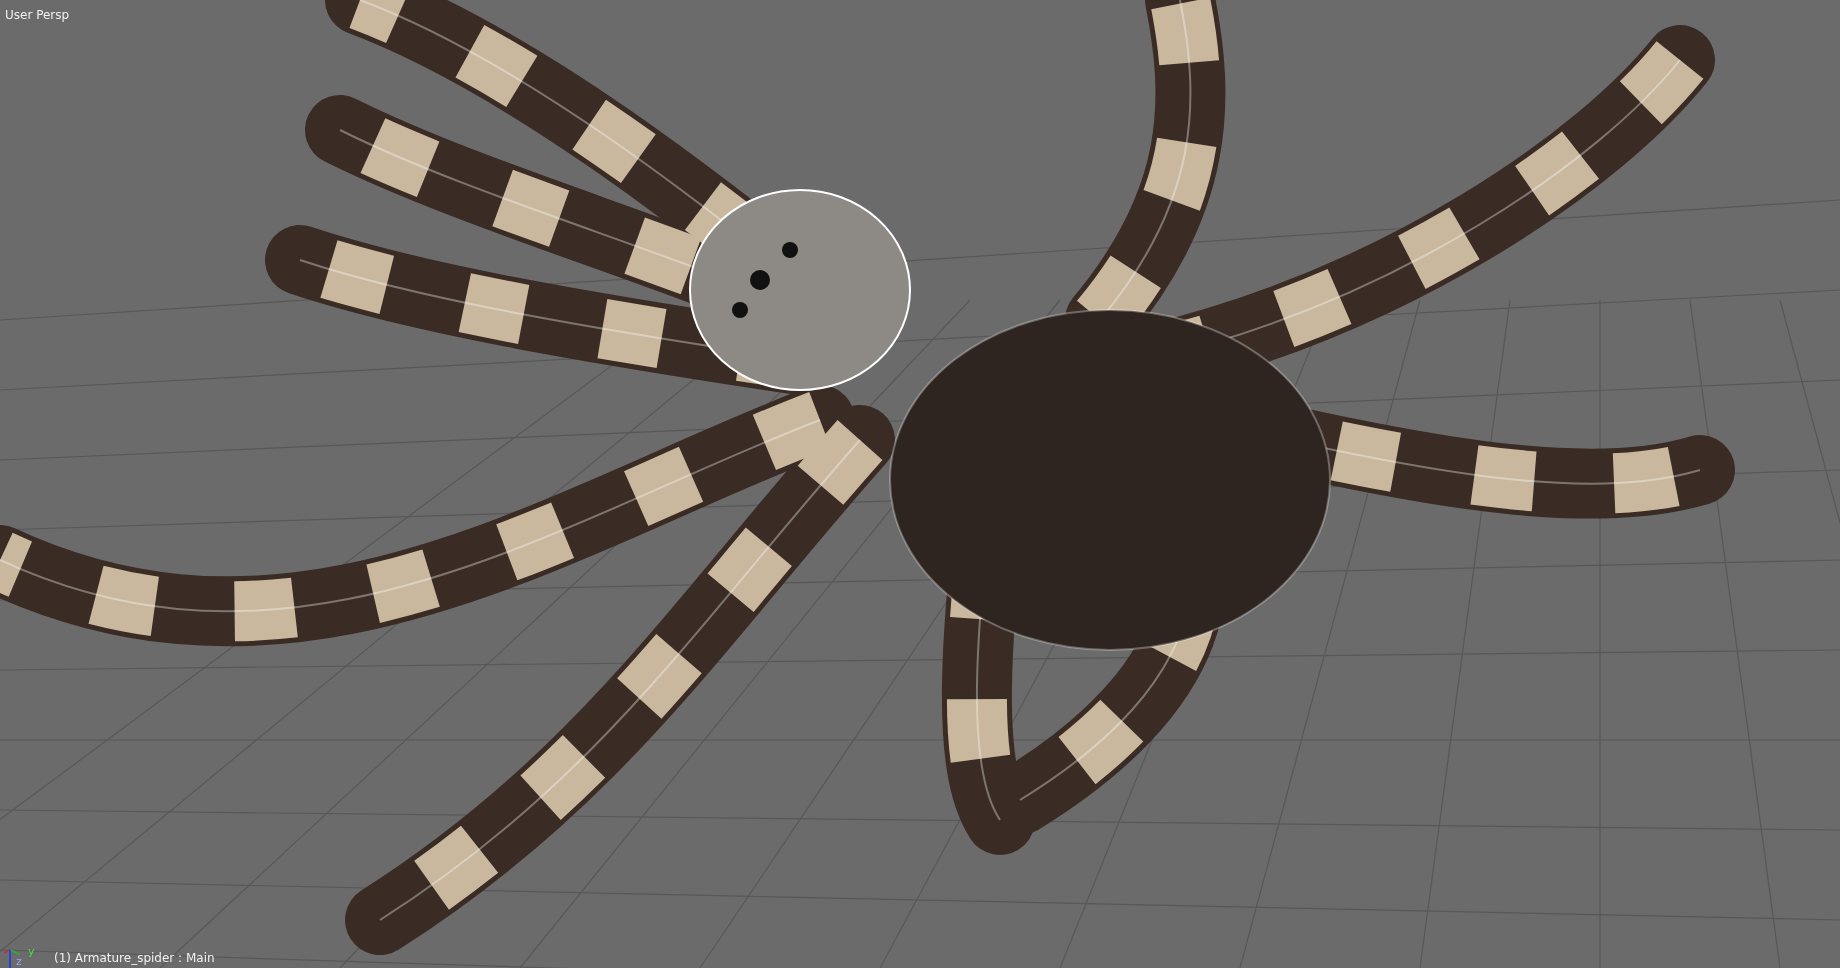 The height and width of the screenshot is (968, 1840). What do you see at coordinates (31, 951) in the screenshot?
I see `axis-label: y` at bounding box center [31, 951].